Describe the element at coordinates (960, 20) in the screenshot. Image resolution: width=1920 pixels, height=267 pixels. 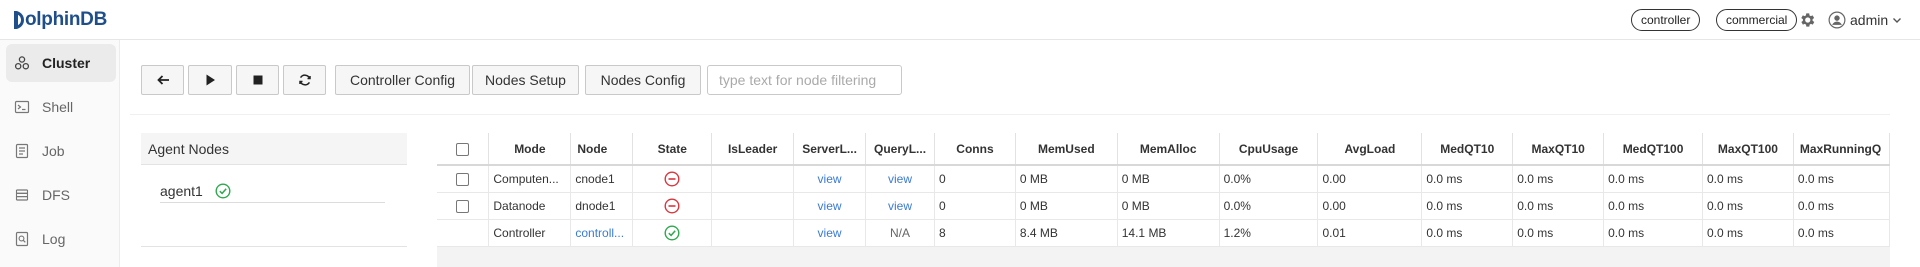
I see `top-bar: olphinDB controller commercial admin` at that location.